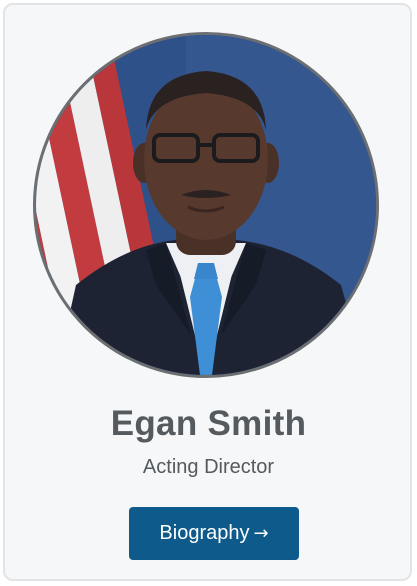 Image resolution: width=417 pixels, height=586 pixels. What do you see at coordinates (208, 423) in the screenshot?
I see `person-name: Egan Smith` at bounding box center [208, 423].